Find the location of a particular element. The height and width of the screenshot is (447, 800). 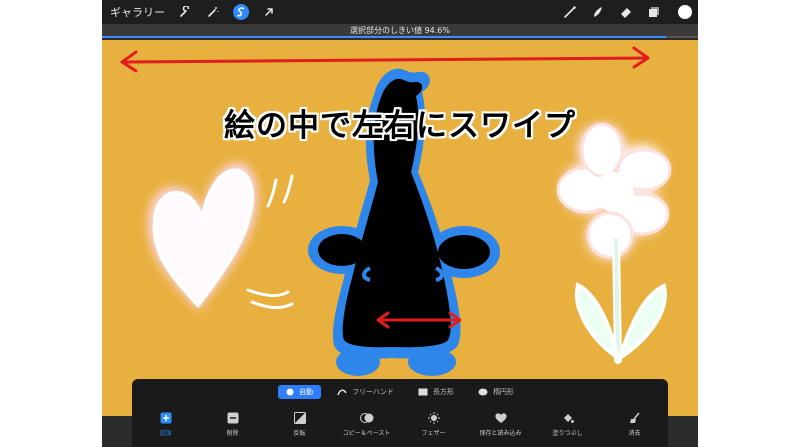

copy-paste-icon is located at coordinates (366, 418).